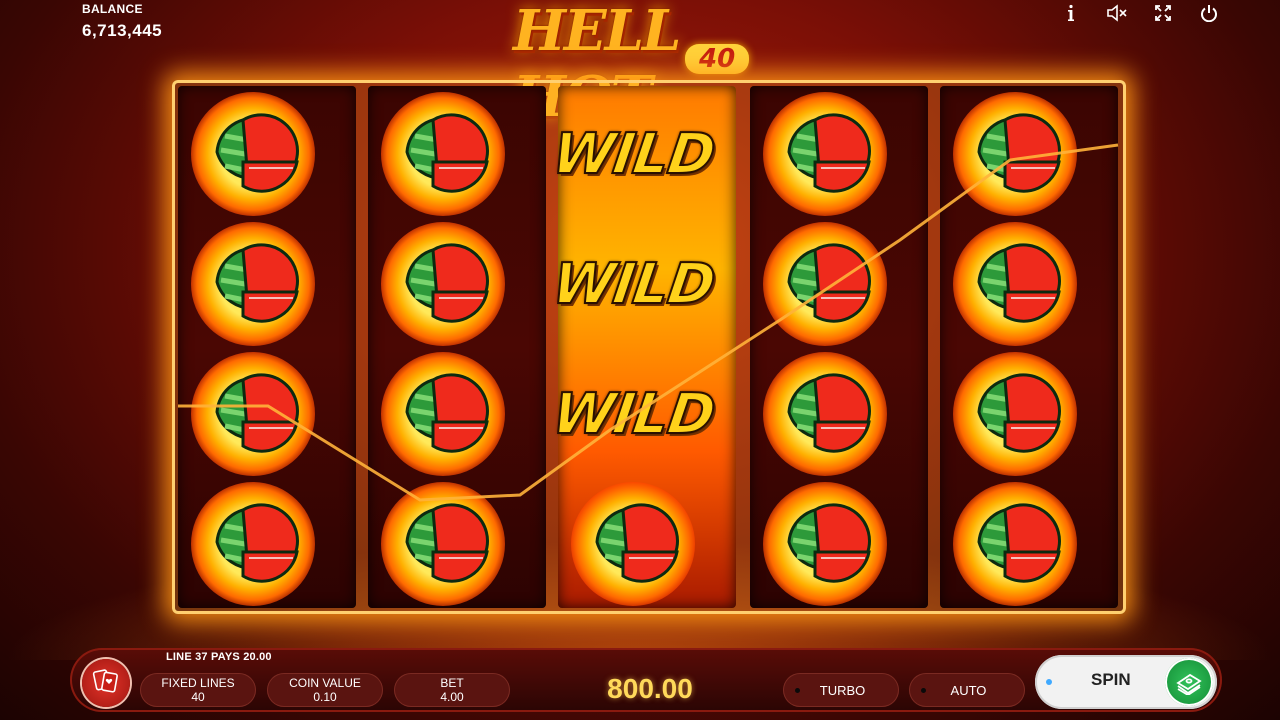  I want to click on turbo-toggle: TURBO, so click(841, 690).